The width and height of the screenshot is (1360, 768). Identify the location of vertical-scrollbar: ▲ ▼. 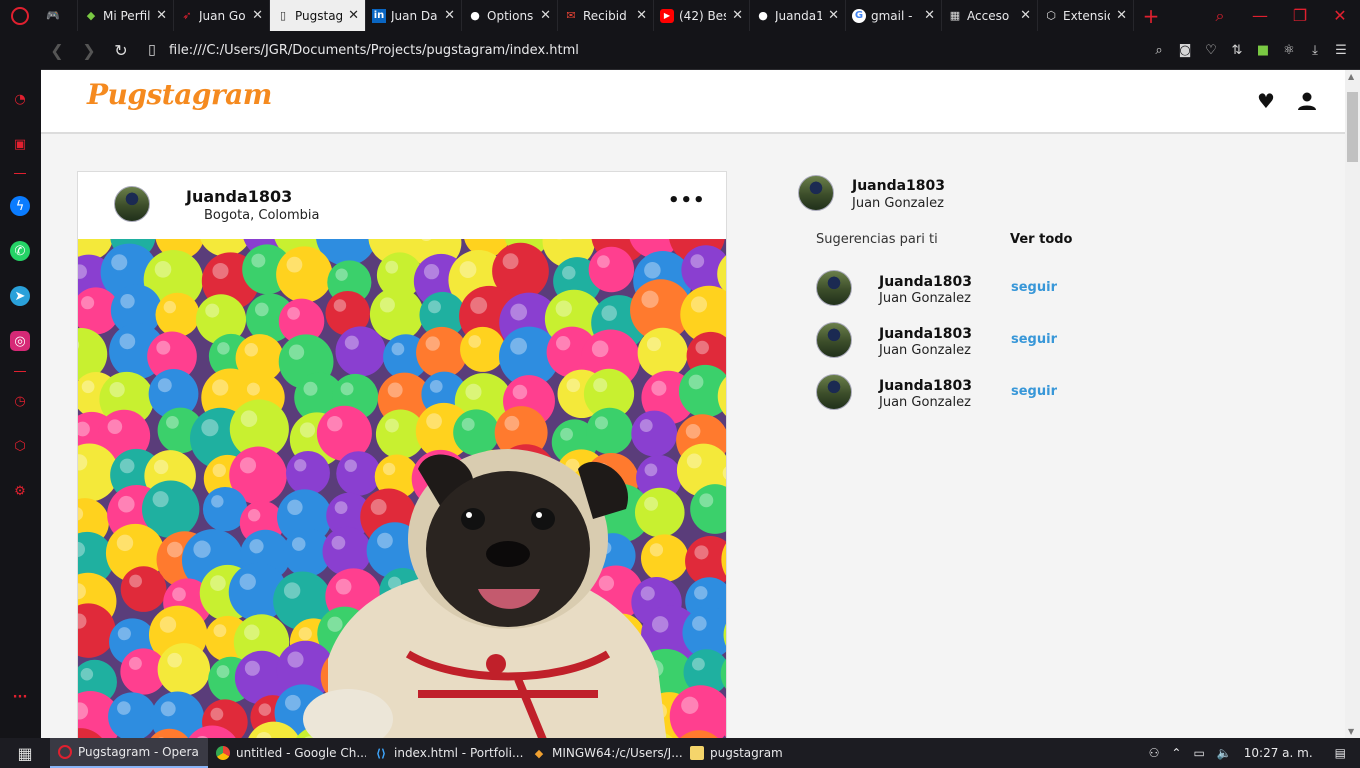
(1352, 404).